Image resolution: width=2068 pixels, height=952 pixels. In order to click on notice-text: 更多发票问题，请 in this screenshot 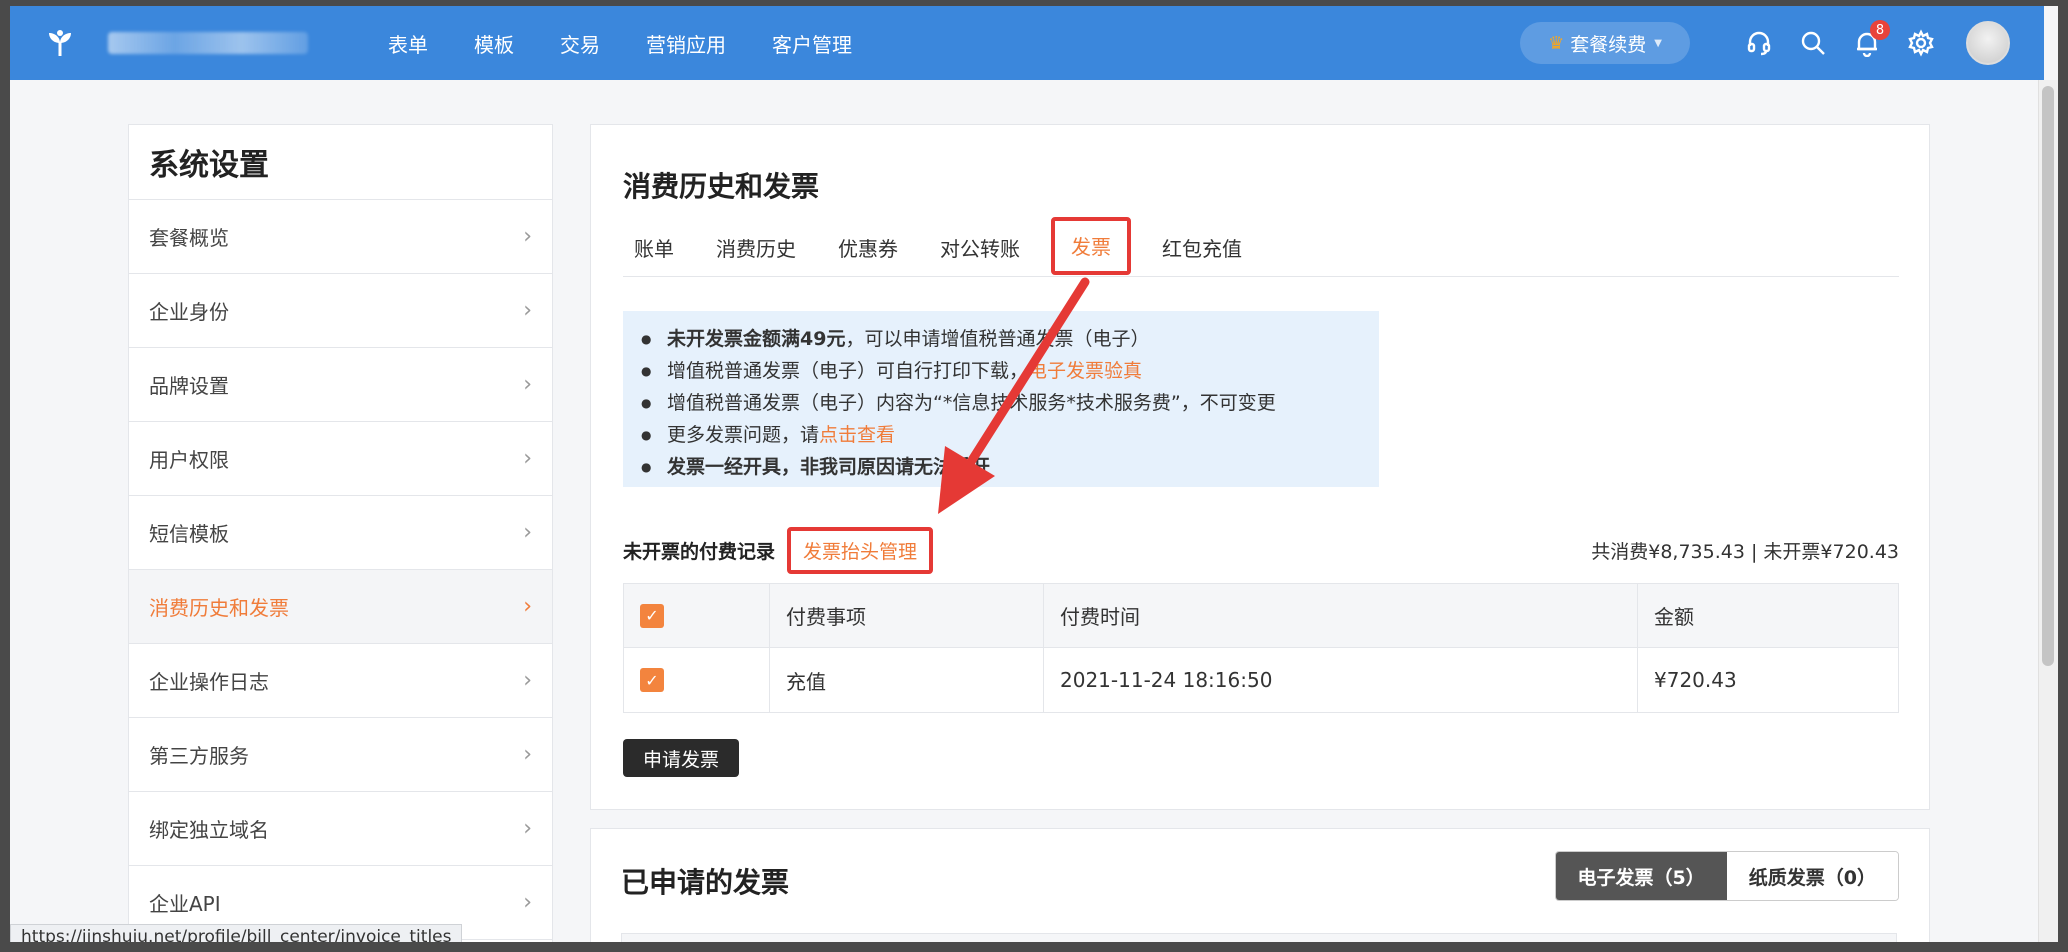, I will do `click(743, 435)`.